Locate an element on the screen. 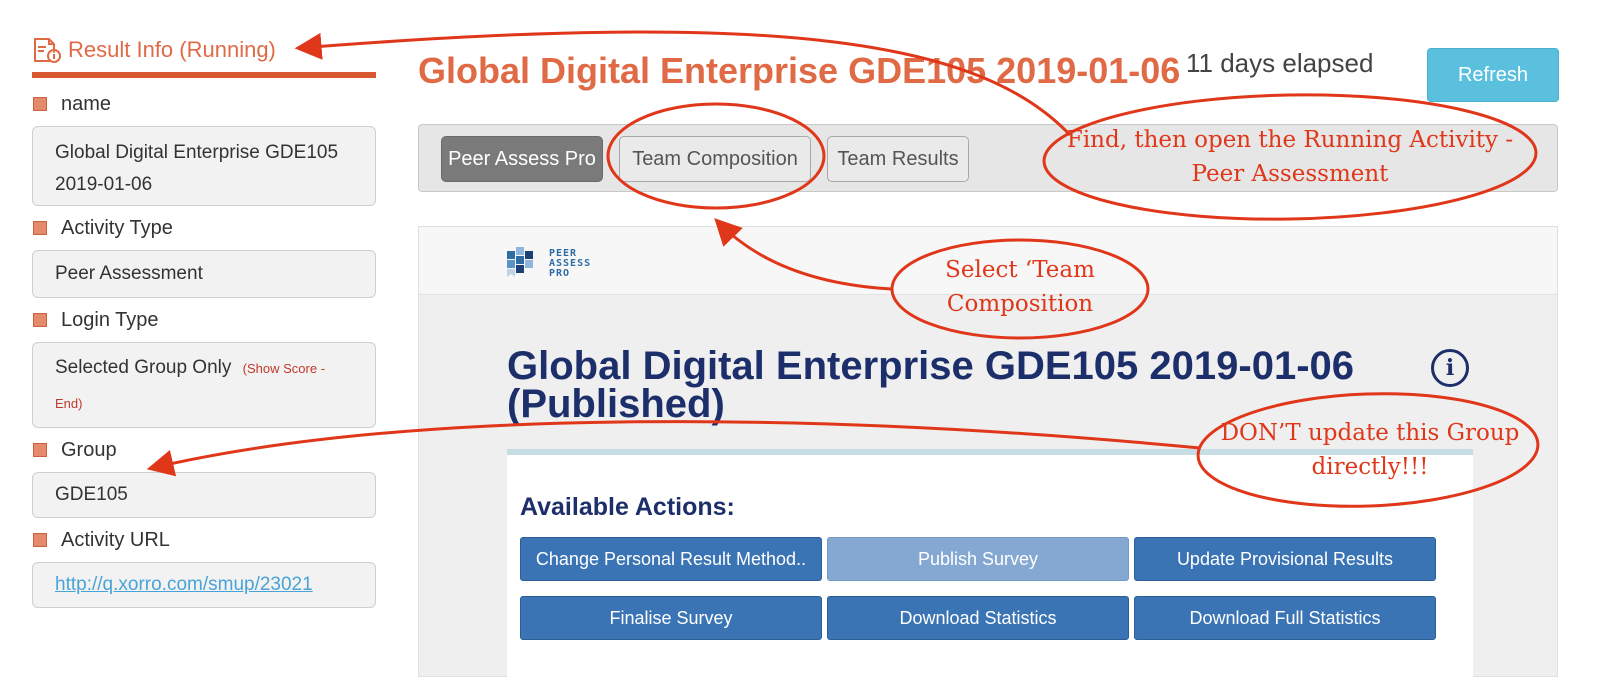 The image size is (1600, 677). result-info-header: Result Info (Running) is located at coordinates (204, 50).